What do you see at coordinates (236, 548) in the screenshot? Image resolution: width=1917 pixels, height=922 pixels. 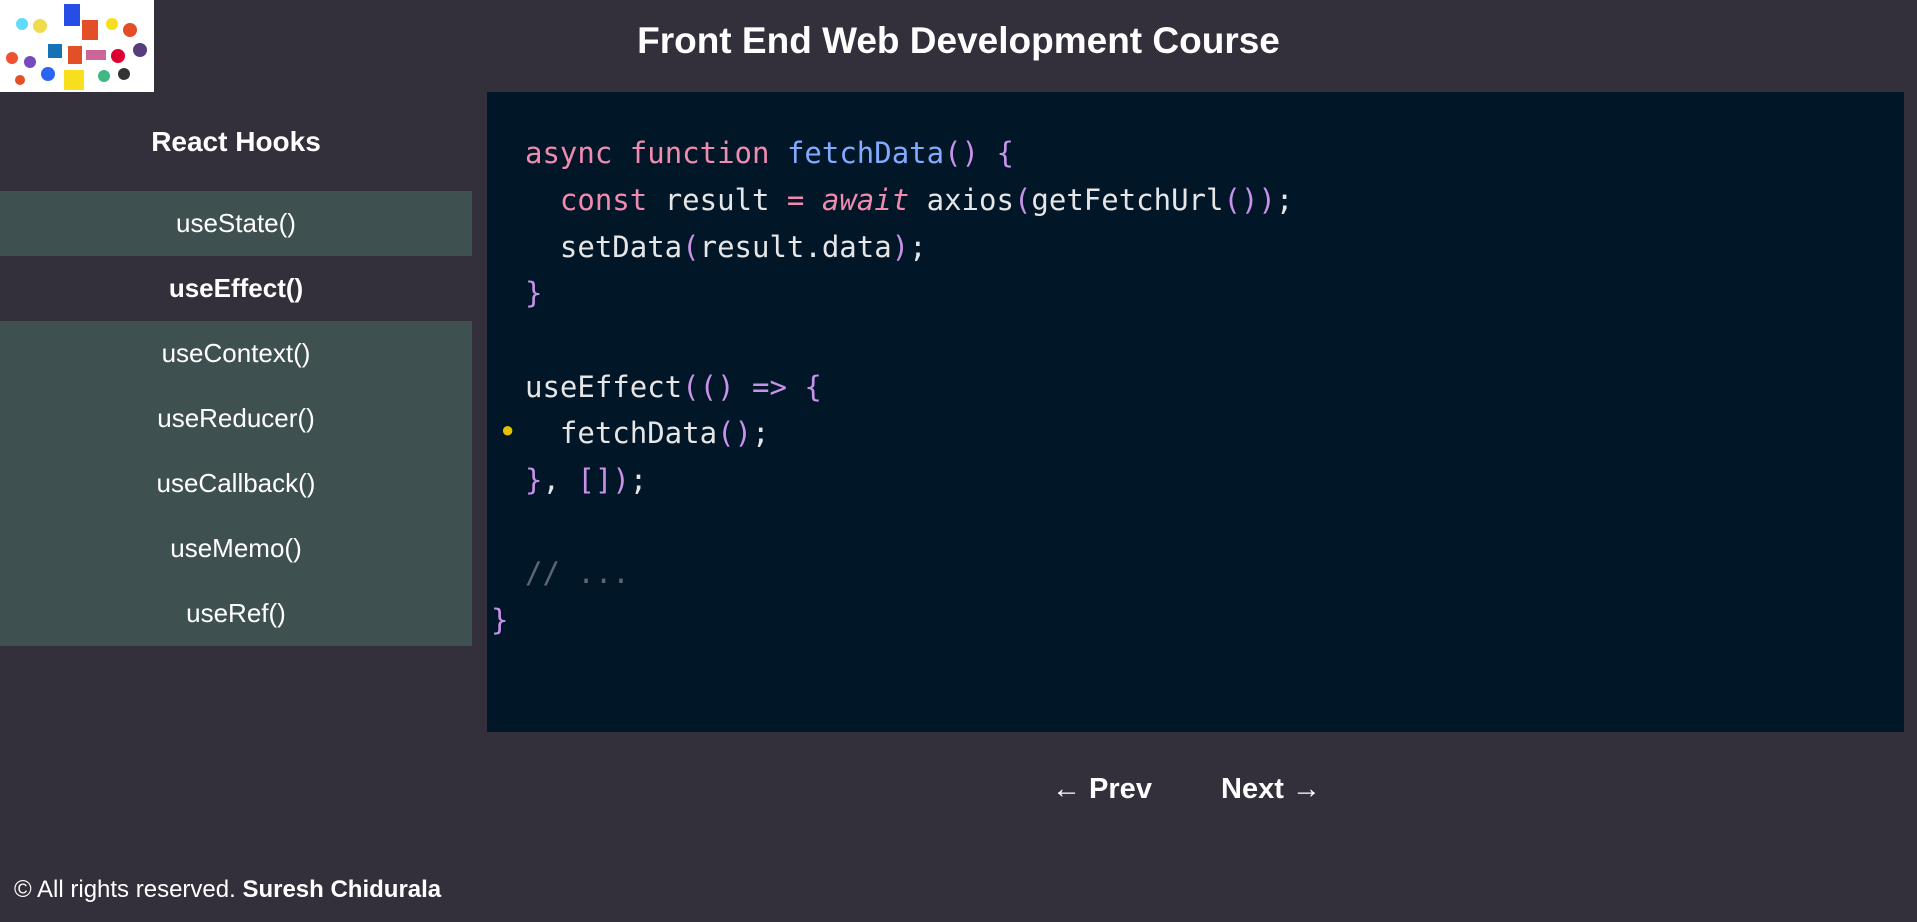 I see `sidebar-item-usememo: useMemo()` at bounding box center [236, 548].